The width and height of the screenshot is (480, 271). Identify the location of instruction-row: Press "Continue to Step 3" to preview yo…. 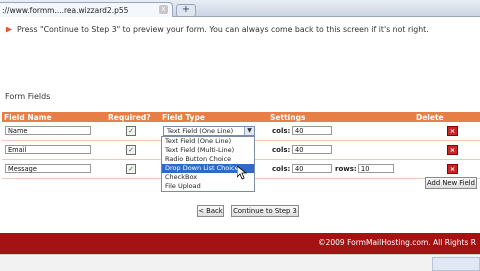
(217, 29).